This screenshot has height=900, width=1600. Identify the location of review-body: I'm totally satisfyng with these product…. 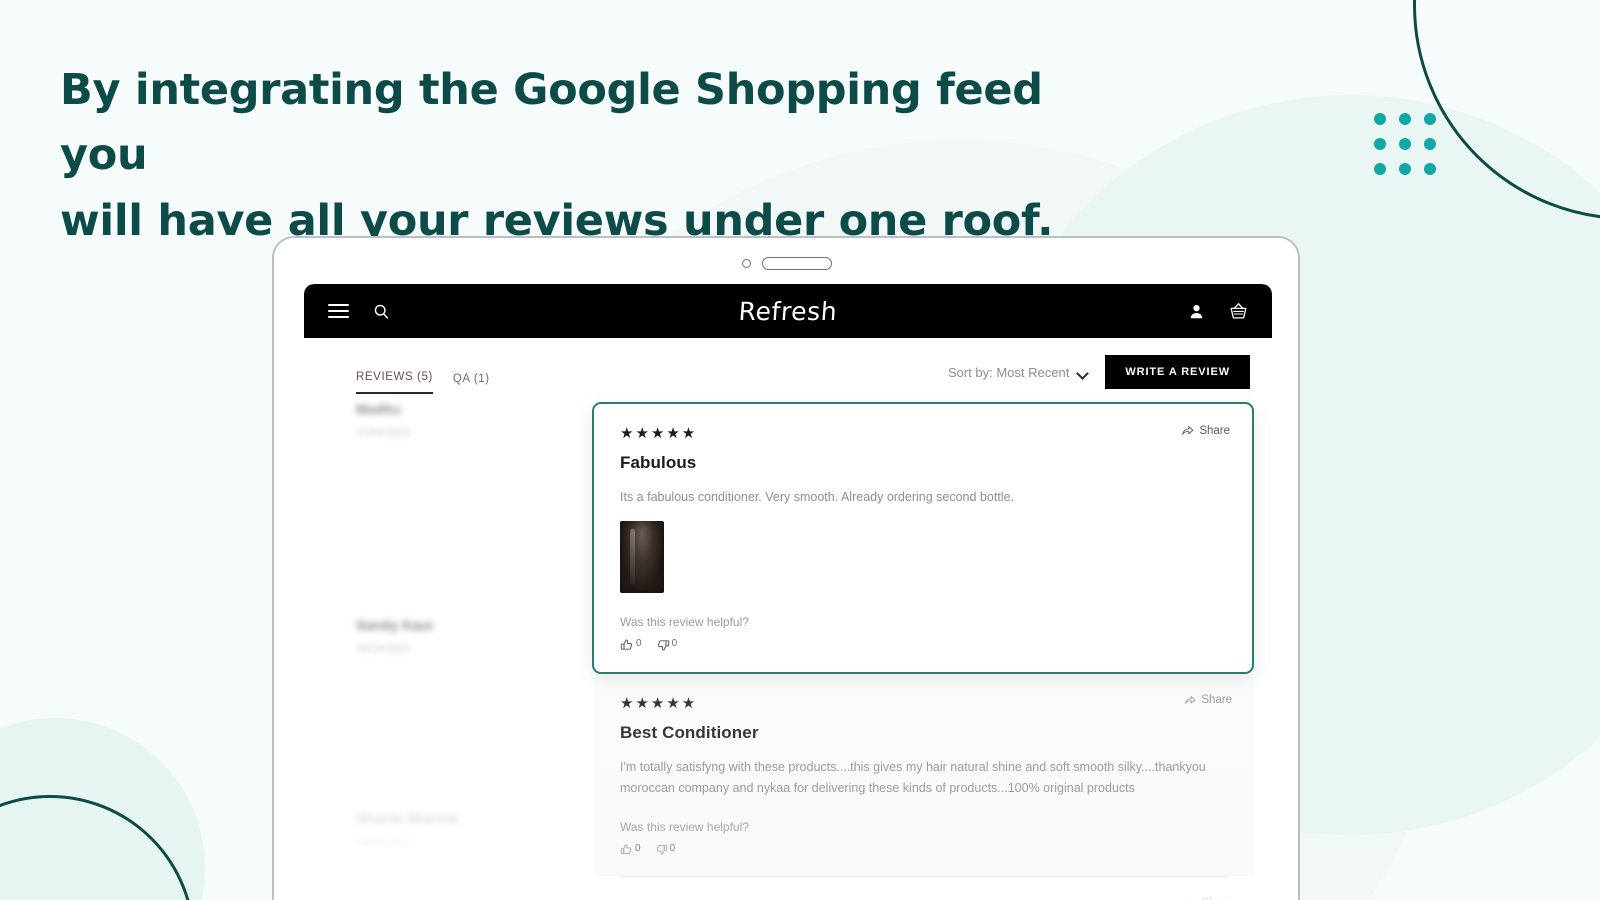
(913, 777).